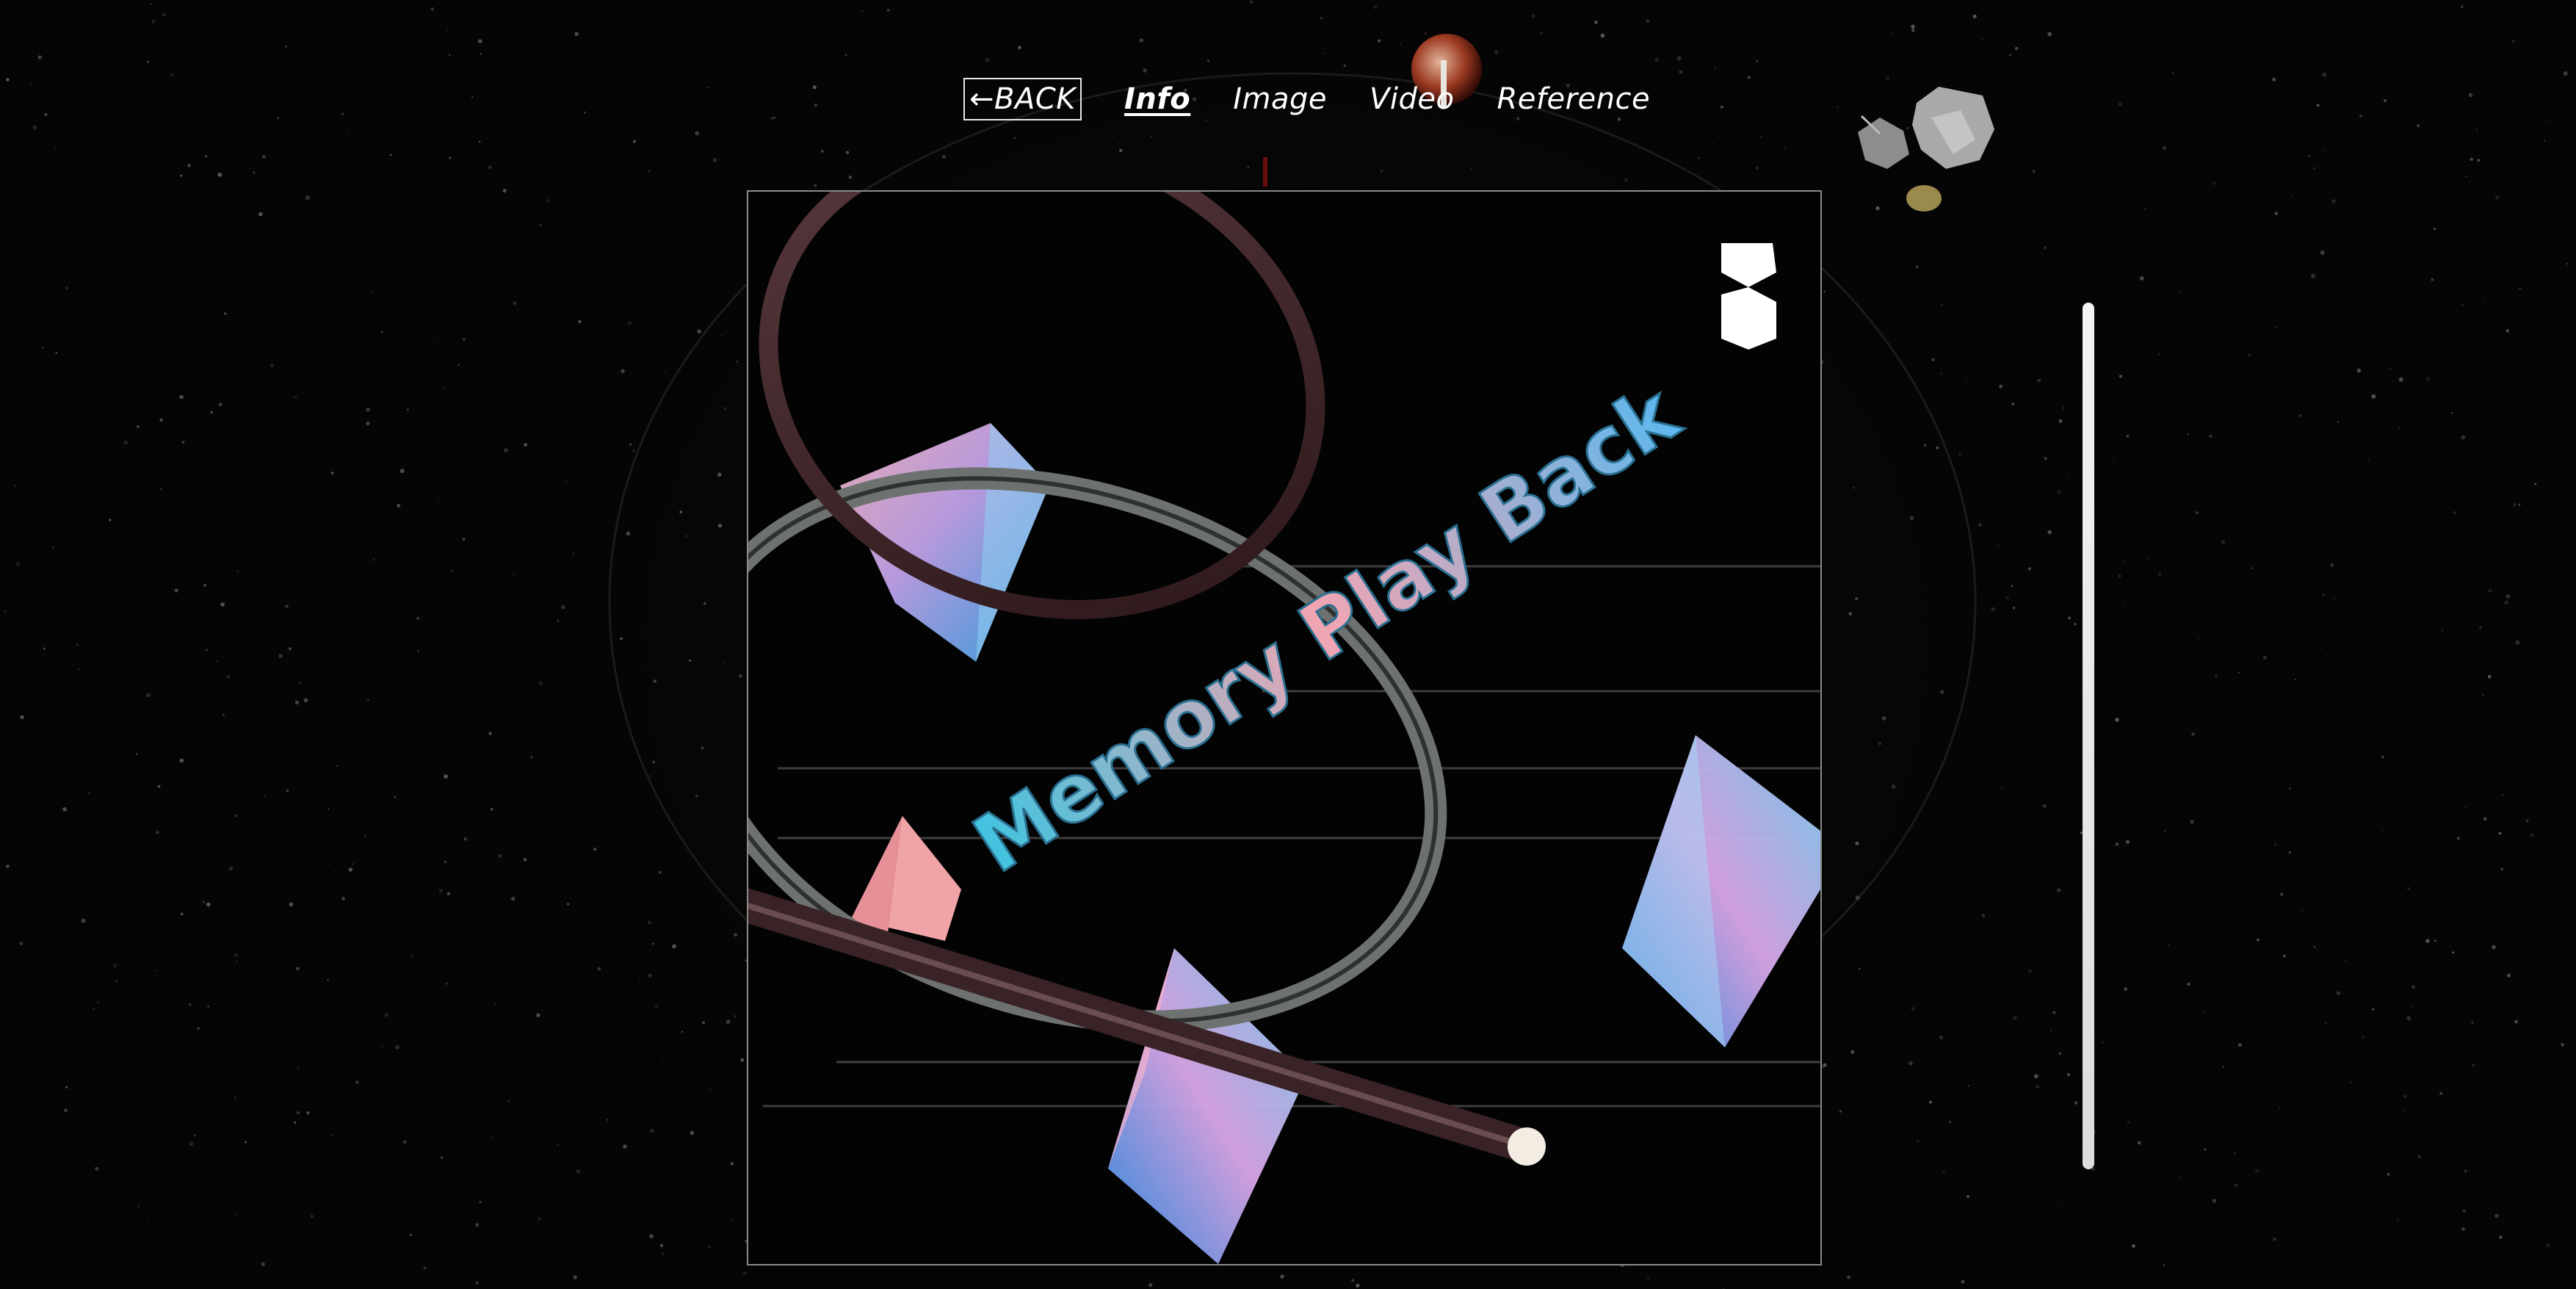 The width and height of the screenshot is (2576, 1289). I want to click on marker-pin-icon, so click(1265, 172).